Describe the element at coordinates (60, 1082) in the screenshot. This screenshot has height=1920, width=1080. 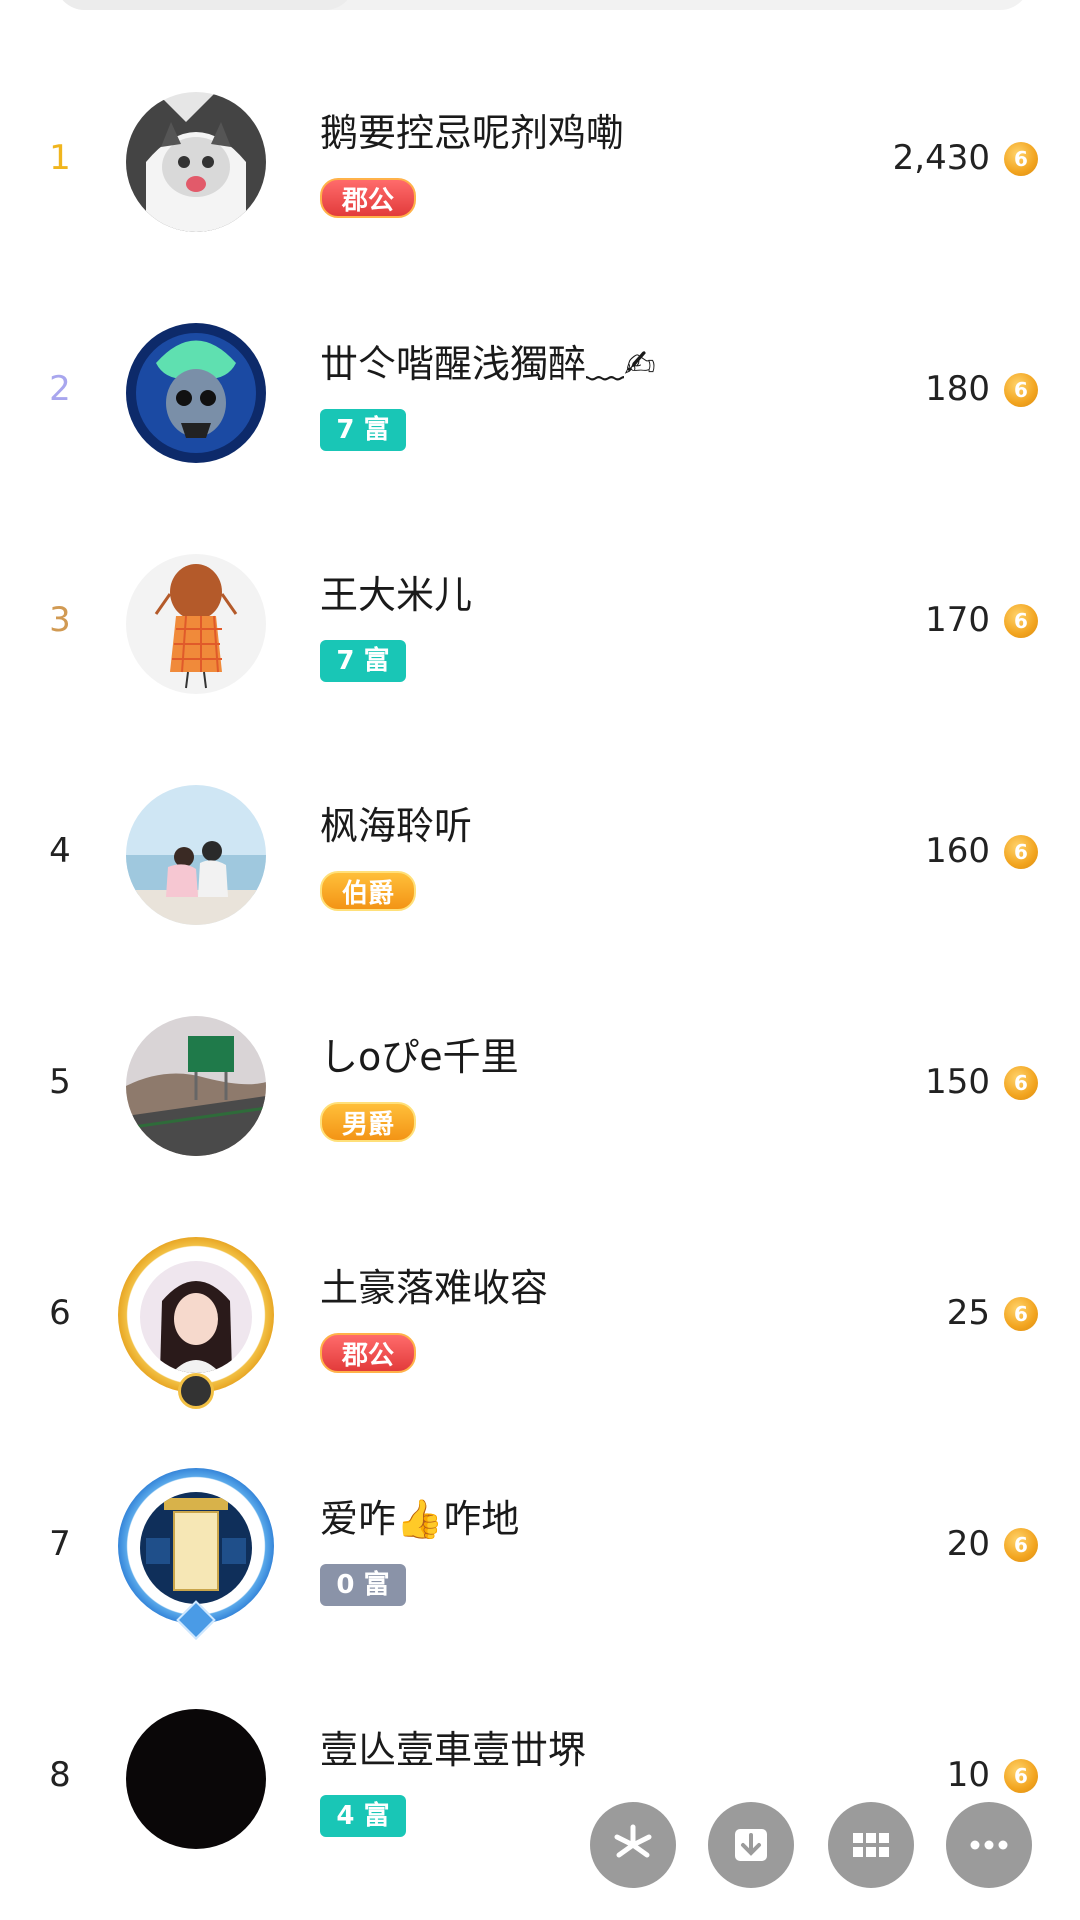
I see `rank-number: 5` at that location.